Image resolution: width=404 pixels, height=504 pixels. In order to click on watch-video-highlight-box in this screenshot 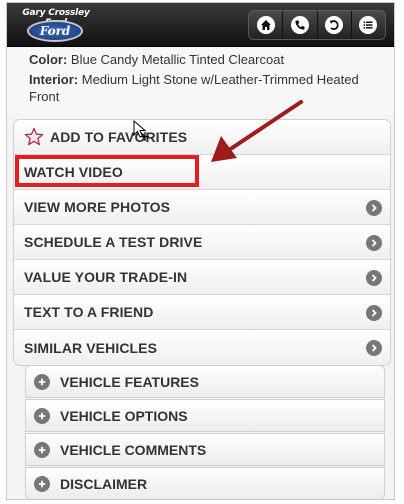, I will do `click(107, 171)`.